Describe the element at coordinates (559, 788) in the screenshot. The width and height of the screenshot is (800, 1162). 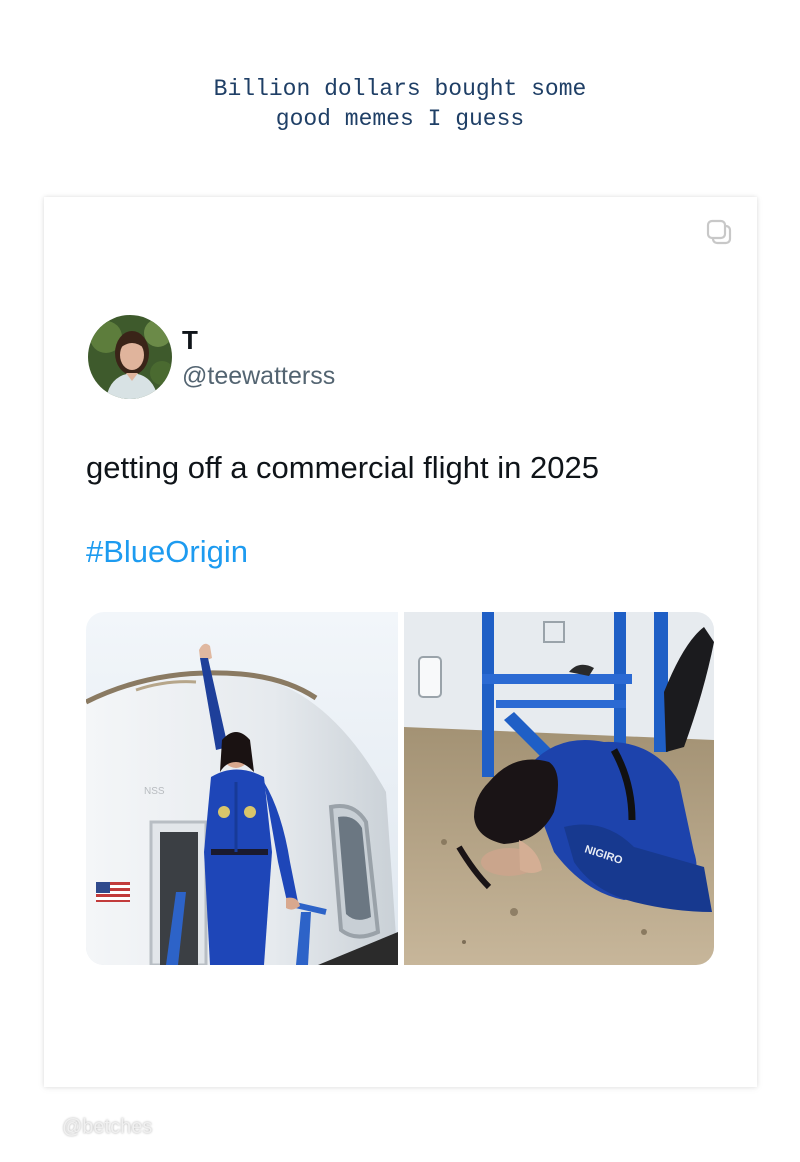
I see `image-astronaut-kissing-ground: NIGIRO` at that location.